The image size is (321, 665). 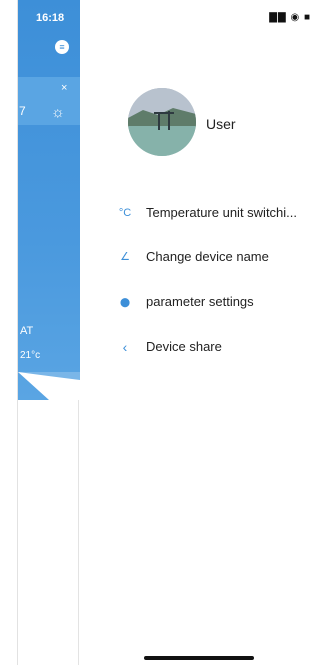 I want to click on partial-temperature: 21°c, so click(x=30, y=355).